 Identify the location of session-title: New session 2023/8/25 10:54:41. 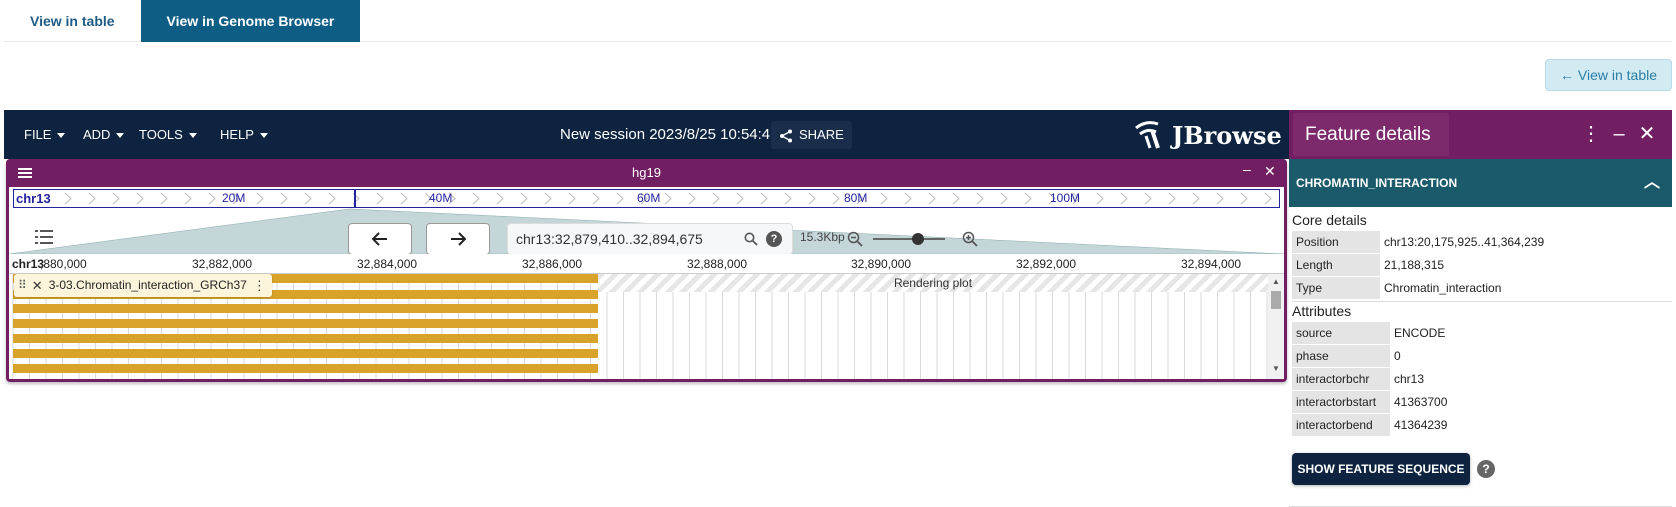
(669, 134).